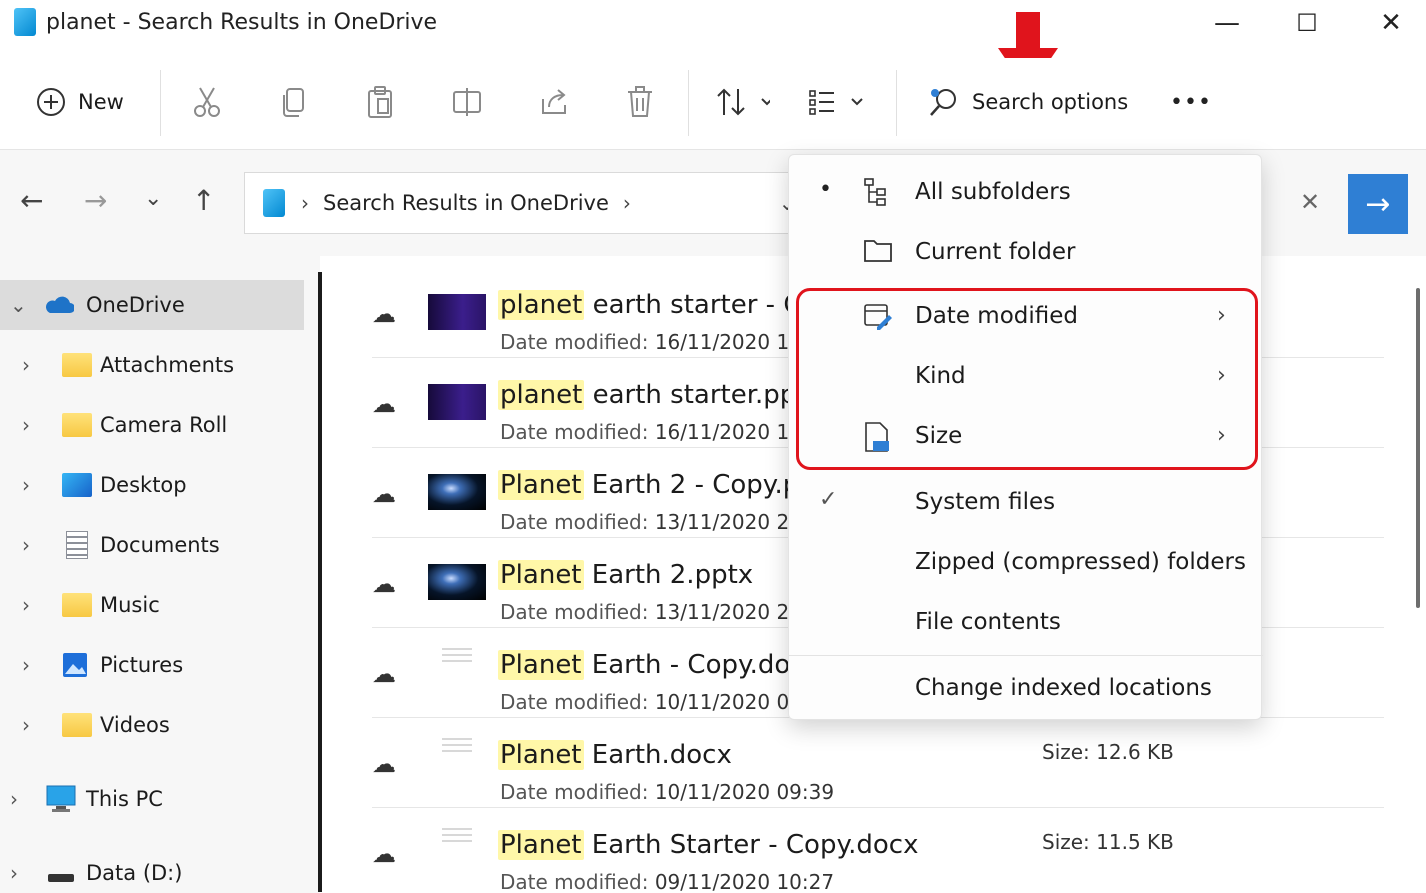 This screenshot has width=1426, height=893. Describe the element at coordinates (18, 305) in the screenshot. I see `chevron-down-icon: ⌄` at that location.